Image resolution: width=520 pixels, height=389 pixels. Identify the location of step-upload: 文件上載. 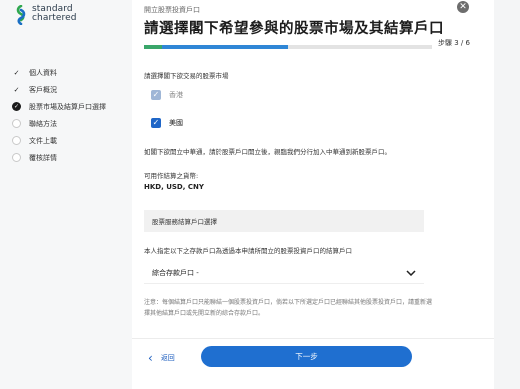
(59, 140).